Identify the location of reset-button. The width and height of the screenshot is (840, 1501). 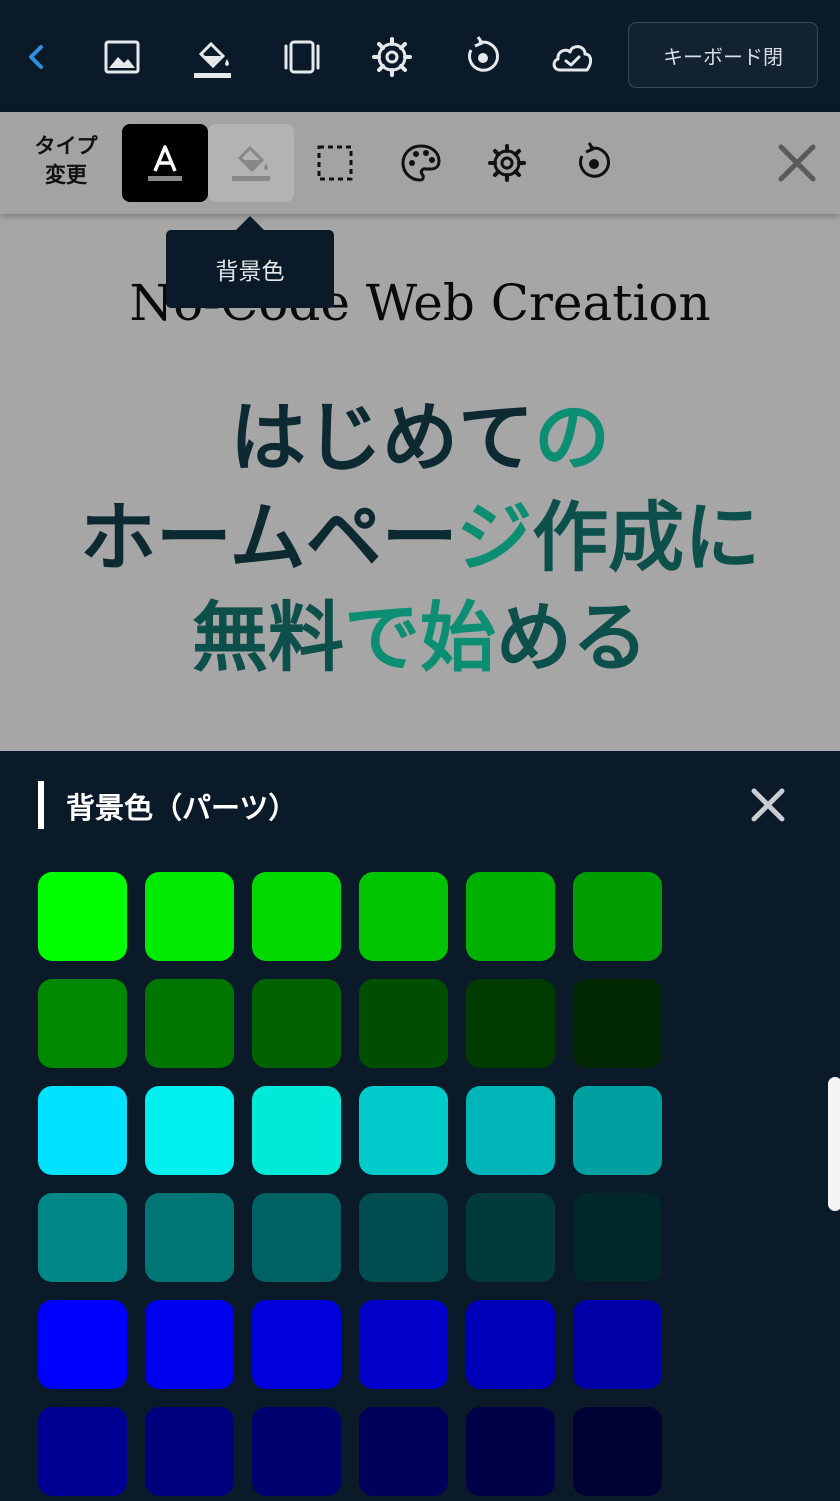
(593, 163).